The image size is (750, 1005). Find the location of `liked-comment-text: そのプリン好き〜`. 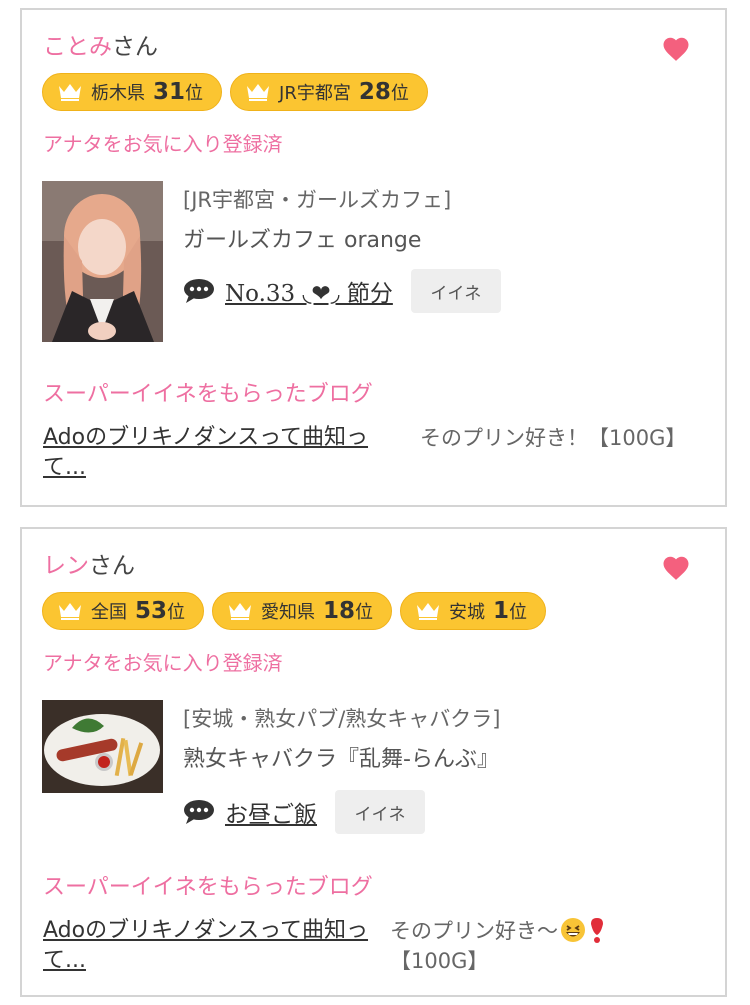

liked-comment-text: そのプリン好き〜 is located at coordinates (474, 931).